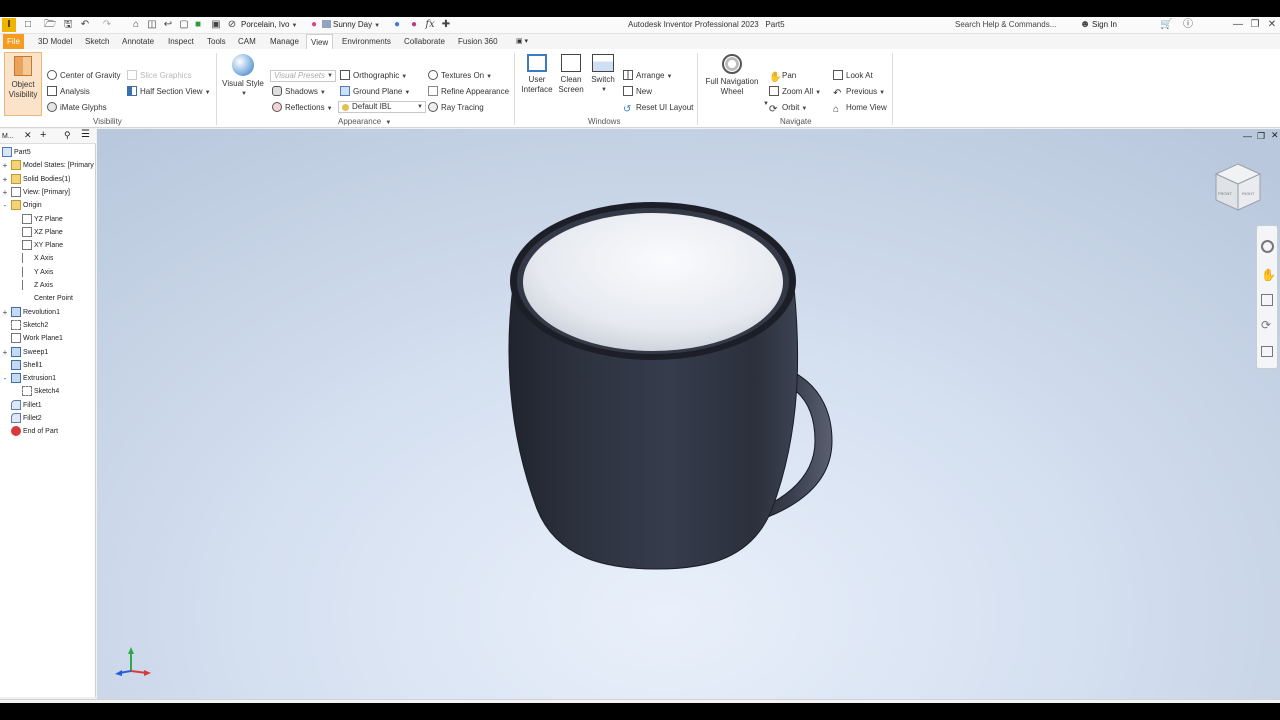  Describe the element at coordinates (1225, 193) in the screenshot. I see `viewcube-front-label: FRONT` at that location.